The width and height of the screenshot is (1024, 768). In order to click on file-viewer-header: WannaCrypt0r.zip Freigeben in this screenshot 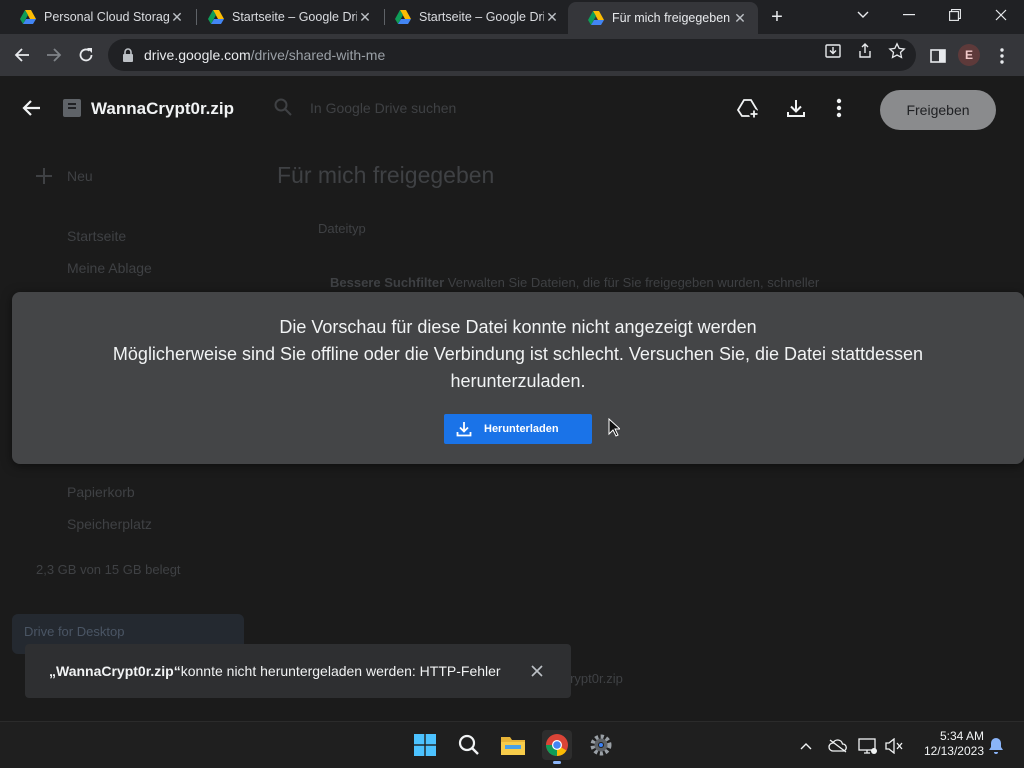, I will do `click(512, 109)`.